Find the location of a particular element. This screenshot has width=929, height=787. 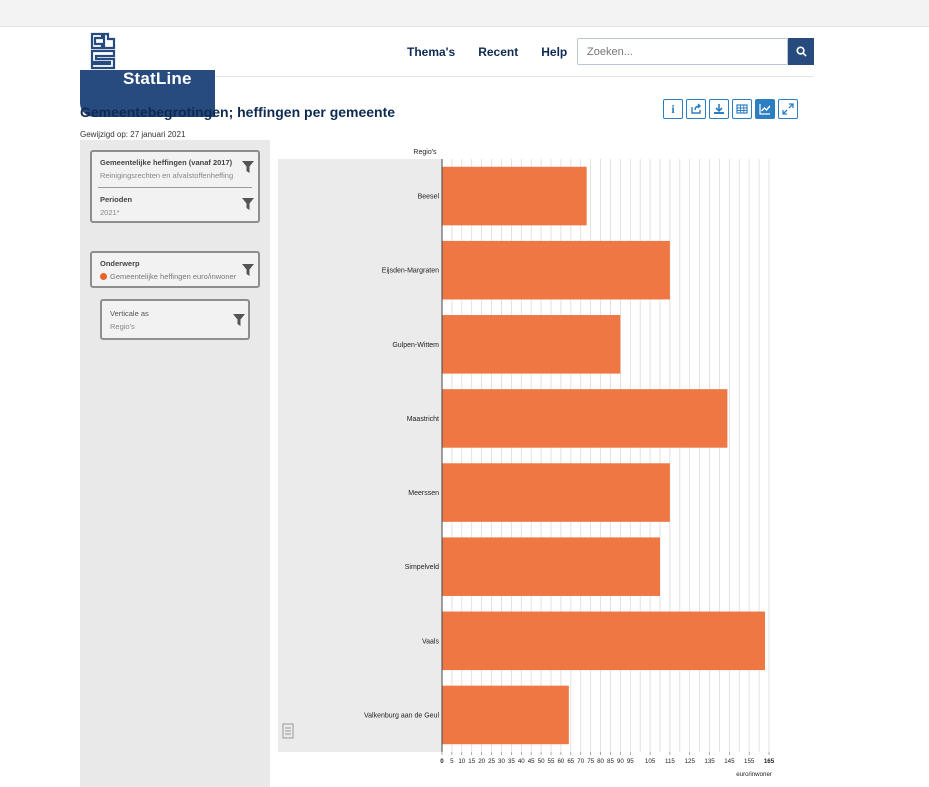

x-axis-title: euro/inwoner is located at coordinates (754, 774).